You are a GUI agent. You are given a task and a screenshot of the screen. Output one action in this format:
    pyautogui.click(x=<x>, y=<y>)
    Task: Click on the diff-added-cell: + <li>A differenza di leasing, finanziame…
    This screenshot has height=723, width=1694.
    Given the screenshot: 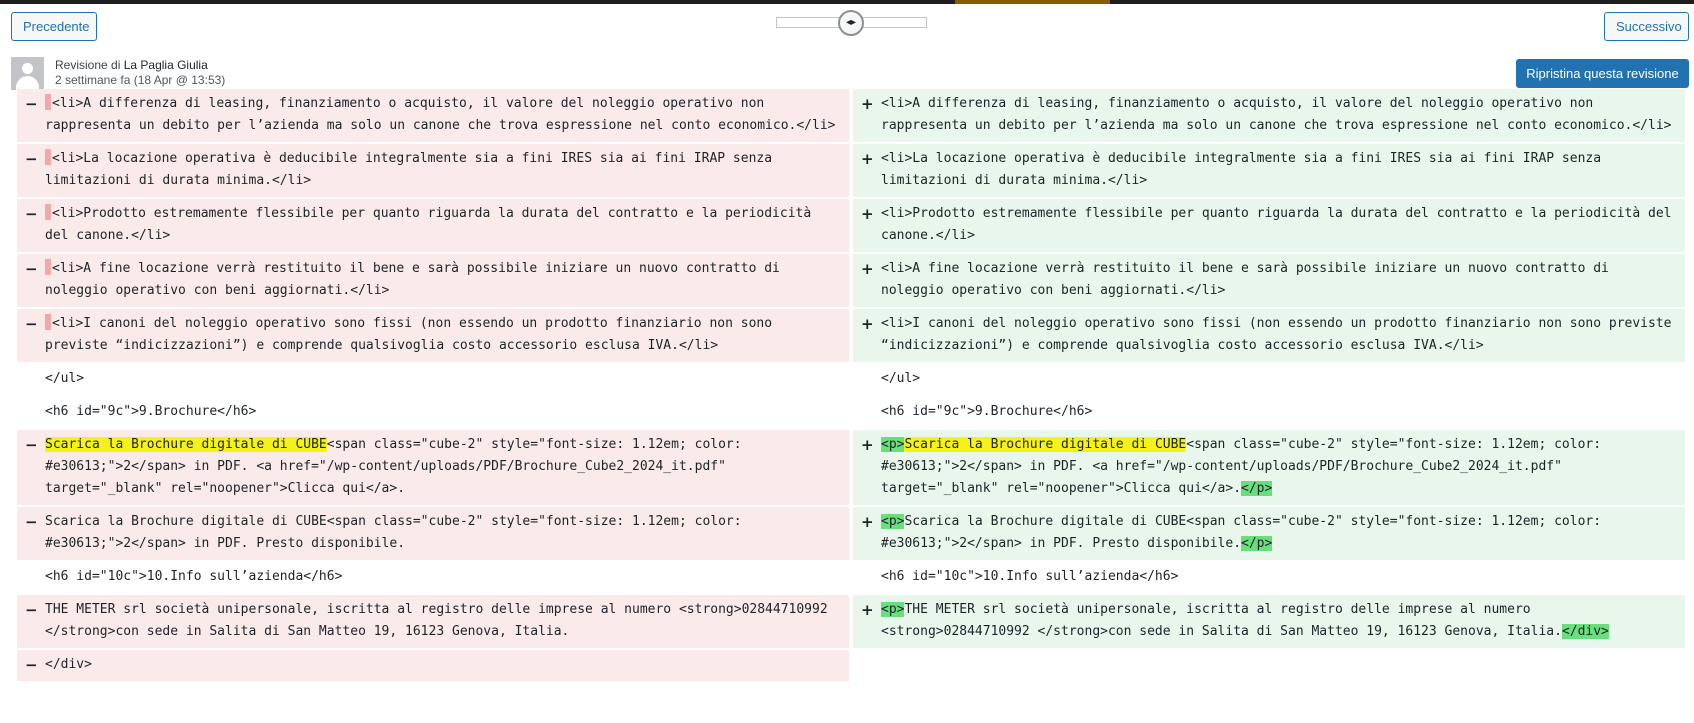 What is the action you would take?
    pyautogui.click(x=1269, y=115)
    